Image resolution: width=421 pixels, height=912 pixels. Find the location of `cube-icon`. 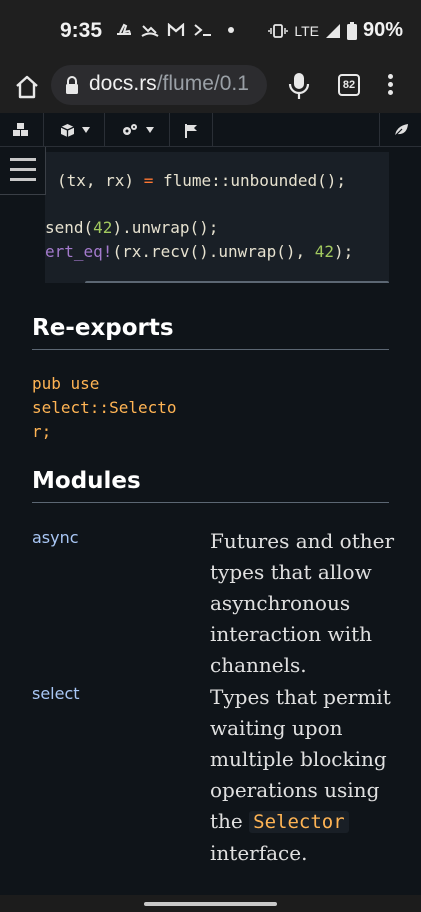

cube-icon is located at coordinates (67, 130).